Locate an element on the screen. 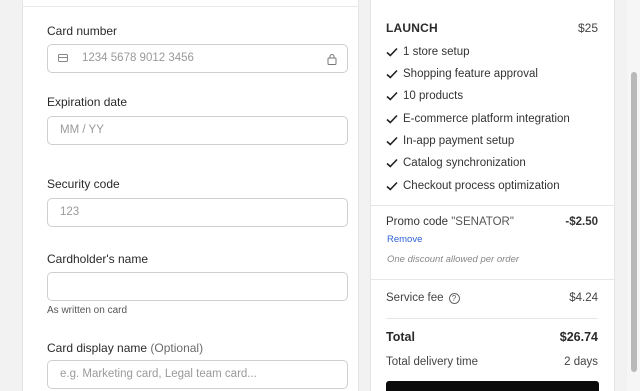 The width and height of the screenshot is (640, 391). card-number-input: 1234 5678 9012 3456 is located at coordinates (197, 58).